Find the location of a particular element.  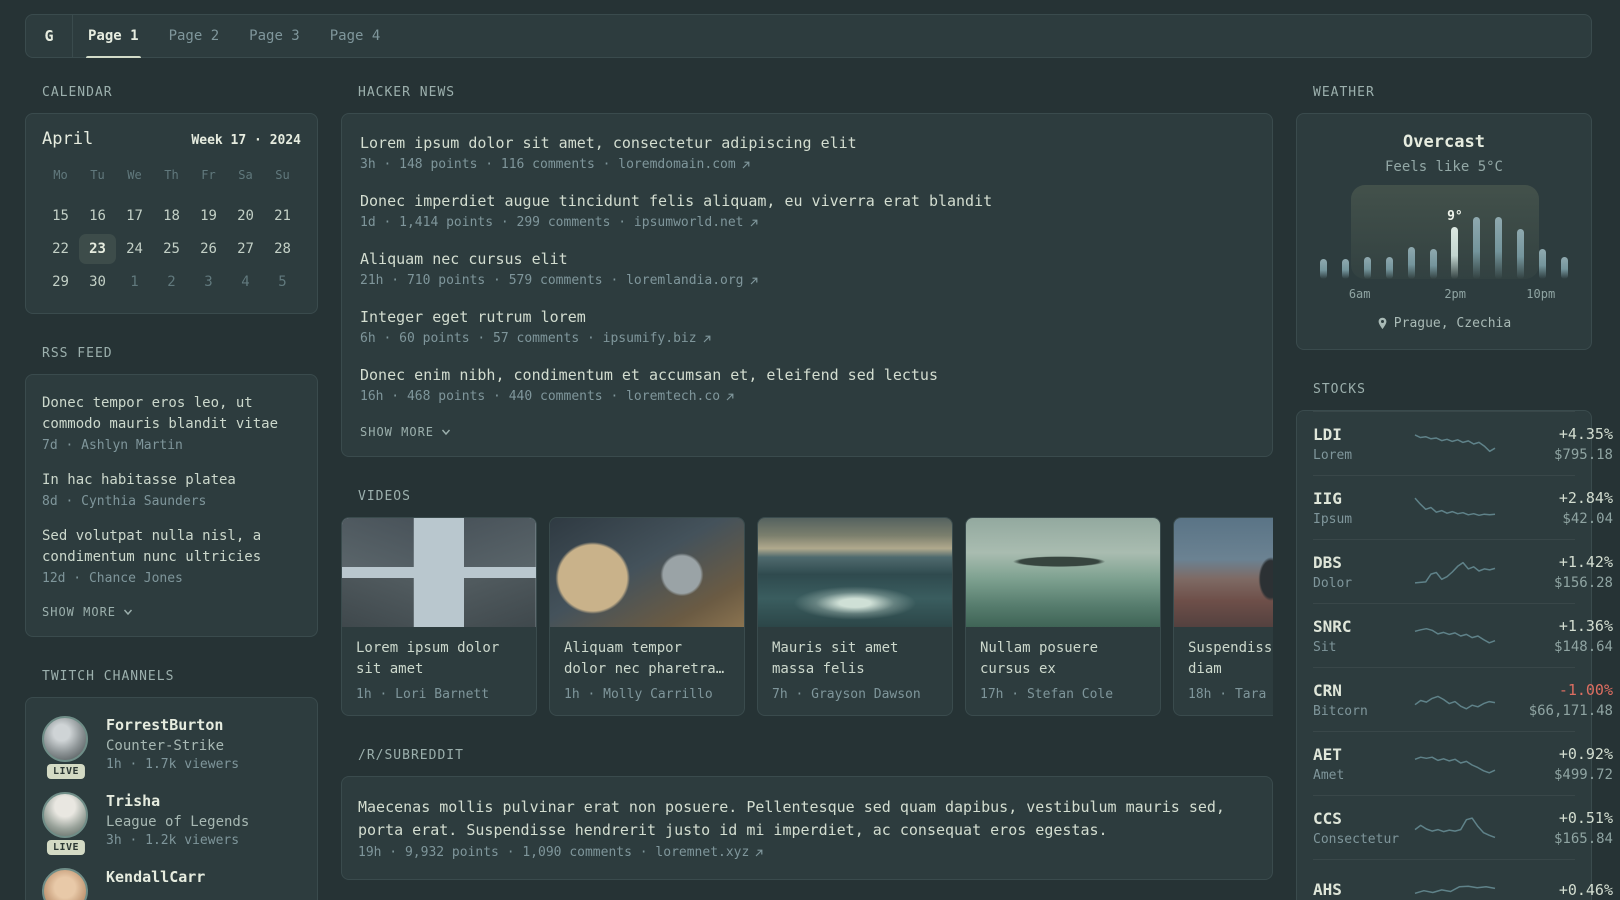

stock-id: IIG Ipsum is located at coordinates (1363, 508).